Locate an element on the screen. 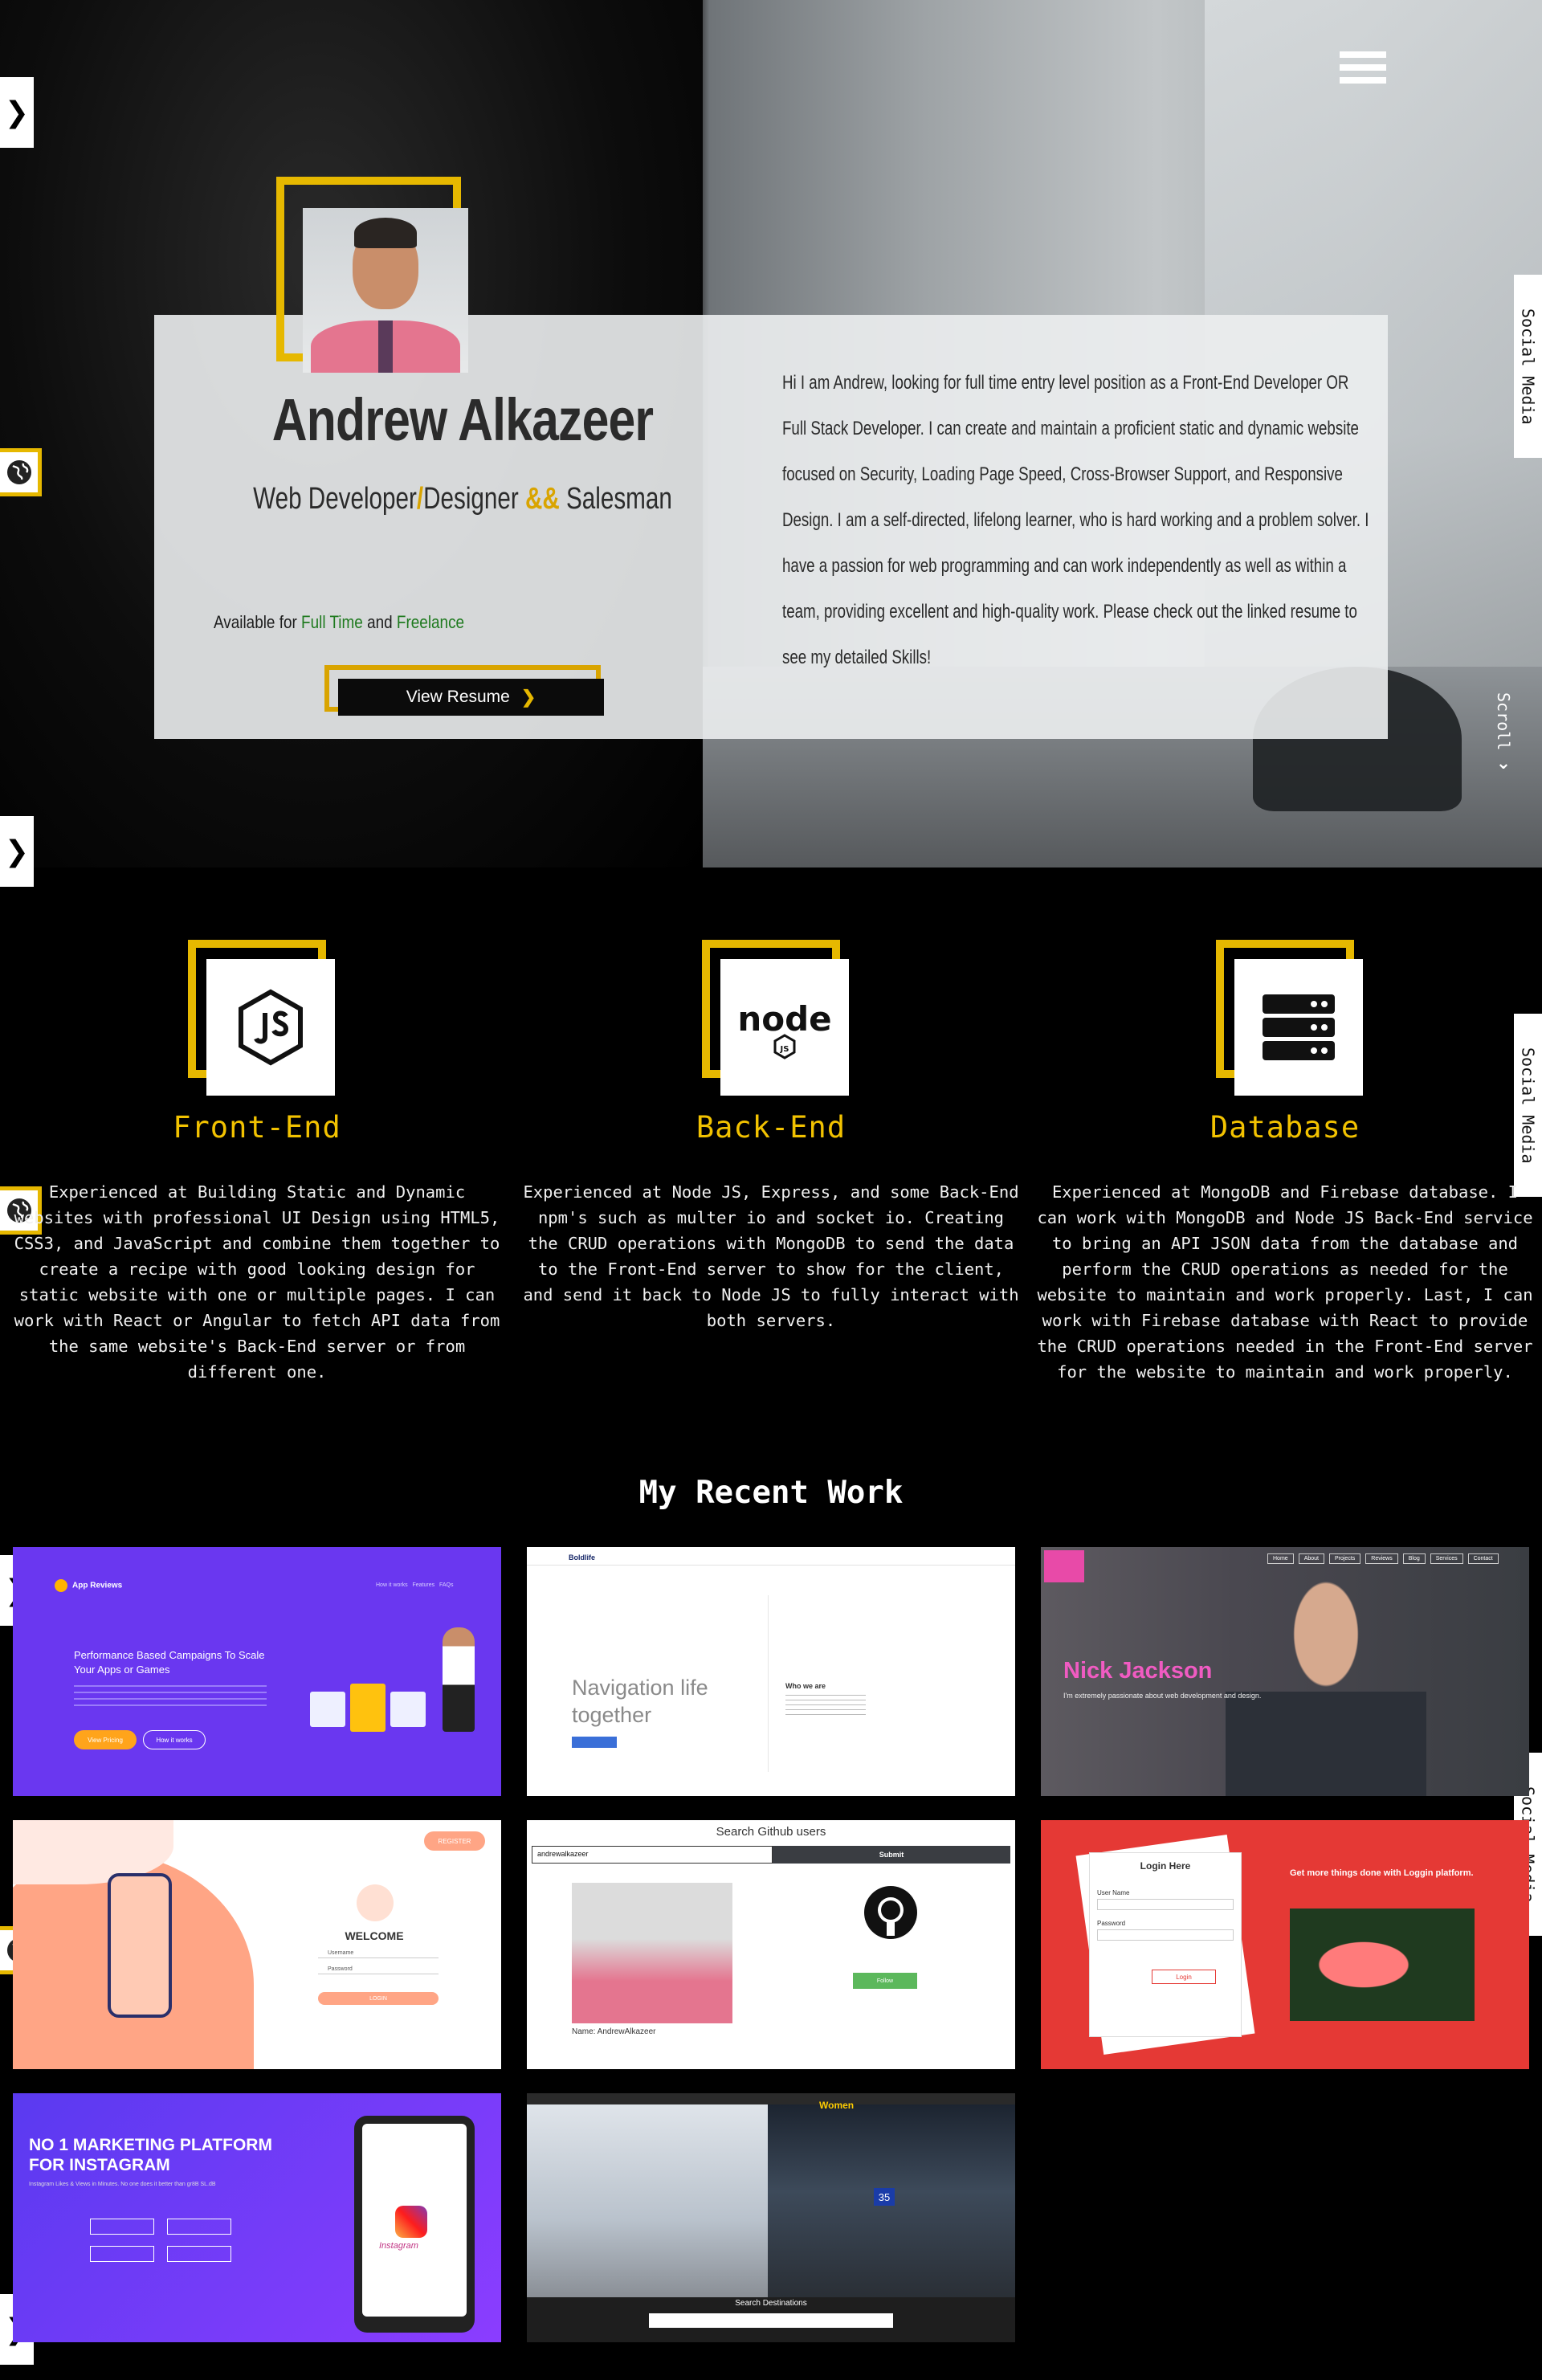  role-designer: Designer is located at coordinates (471, 499).